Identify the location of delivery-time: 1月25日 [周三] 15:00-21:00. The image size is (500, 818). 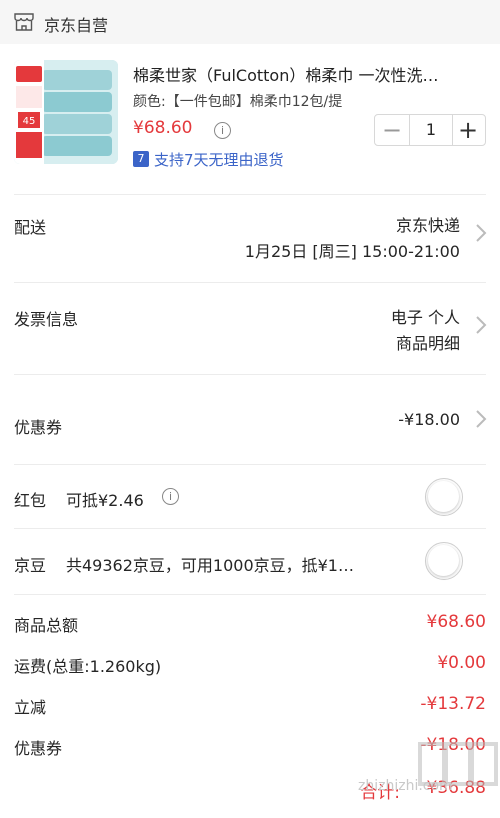
(352, 251).